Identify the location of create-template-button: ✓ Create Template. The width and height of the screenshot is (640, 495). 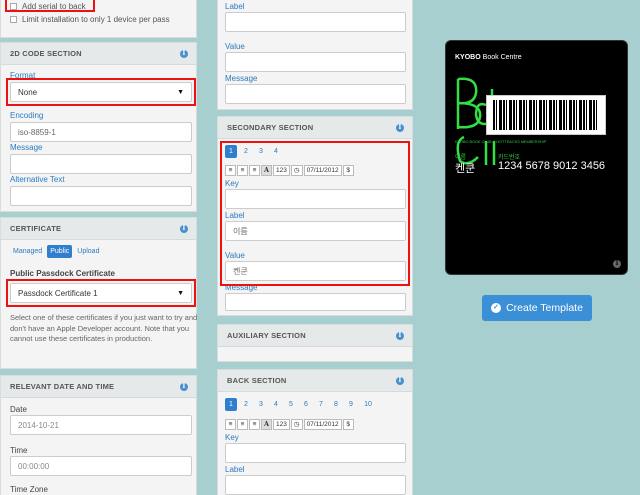
(537, 308).